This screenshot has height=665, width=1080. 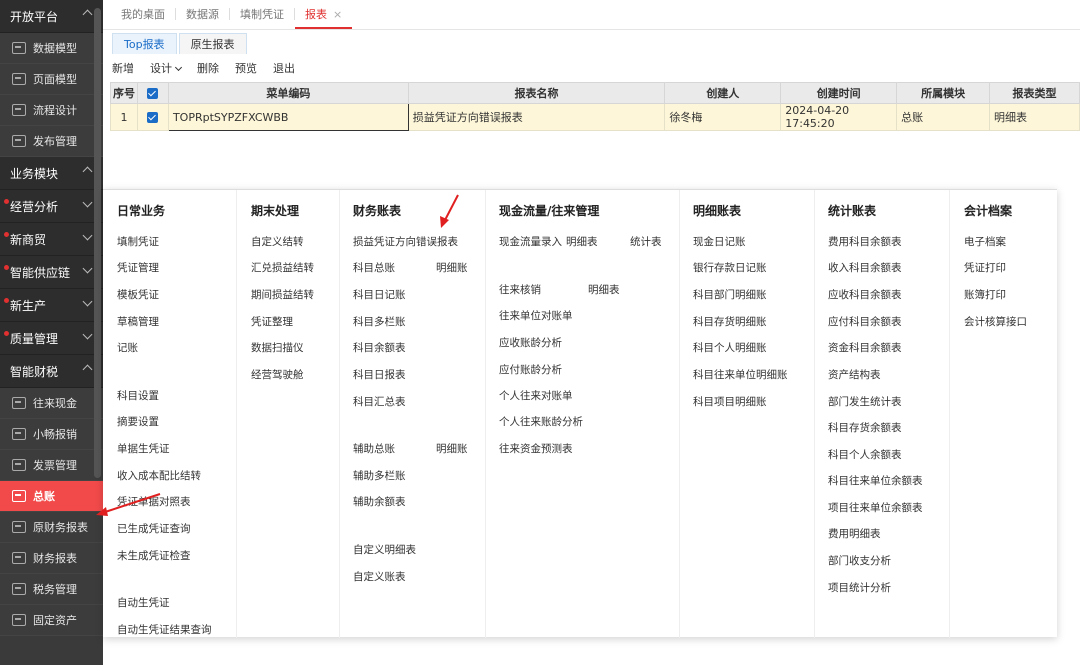 I want to click on sidebar-item-publish: 发布管理, so click(x=51, y=141).